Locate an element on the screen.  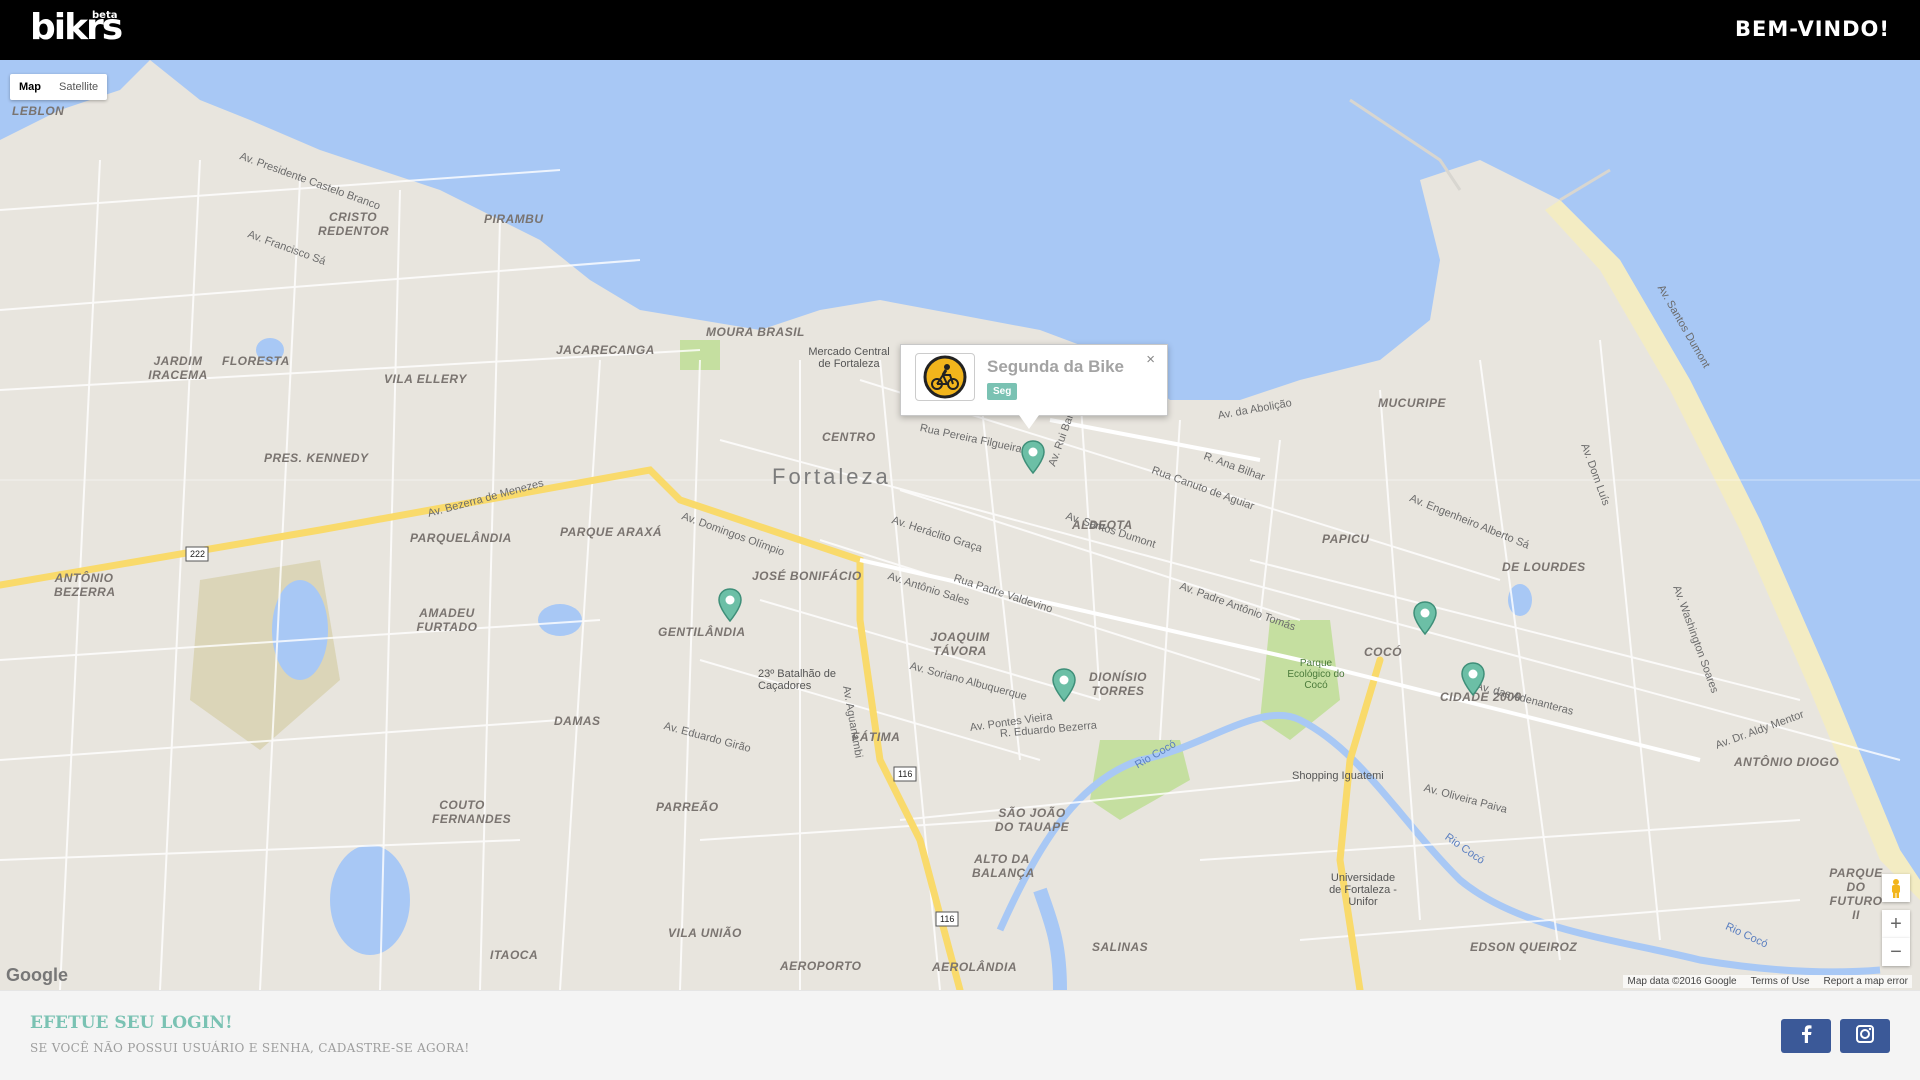
district-label: JACARECANGA is located at coordinates (605, 350).